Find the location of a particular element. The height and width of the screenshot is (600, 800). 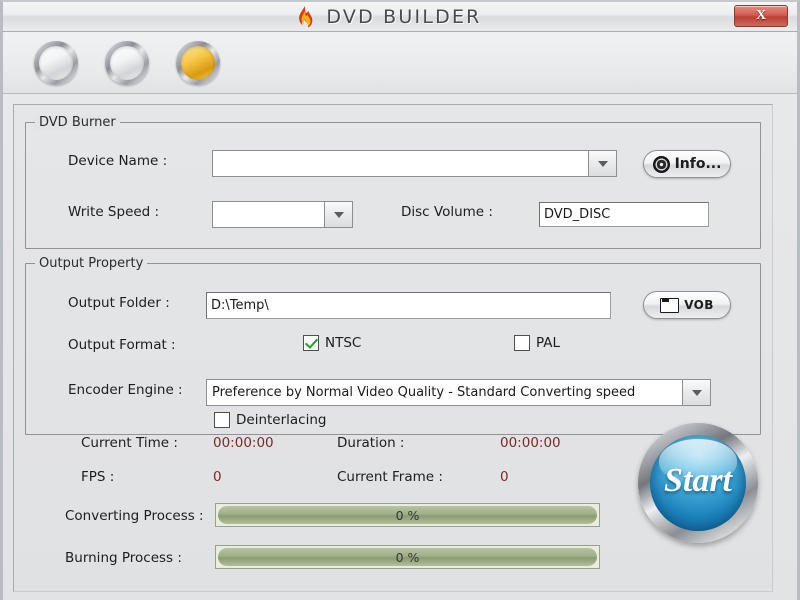

ntsc-label: NTSC is located at coordinates (343, 343).